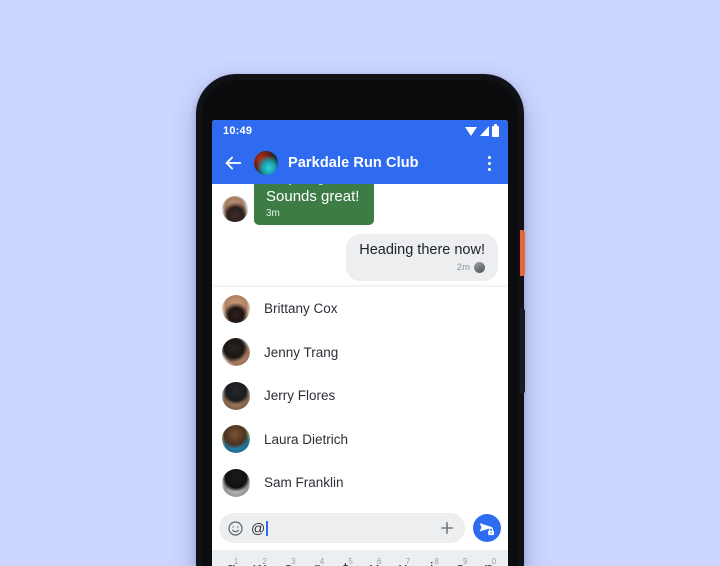 This screenshot has width=720, height=566. What do you see at coordinates (238, 131) in the screenshot?
I see `status-bar-time: 10:49` at bounding box center [238, 131].